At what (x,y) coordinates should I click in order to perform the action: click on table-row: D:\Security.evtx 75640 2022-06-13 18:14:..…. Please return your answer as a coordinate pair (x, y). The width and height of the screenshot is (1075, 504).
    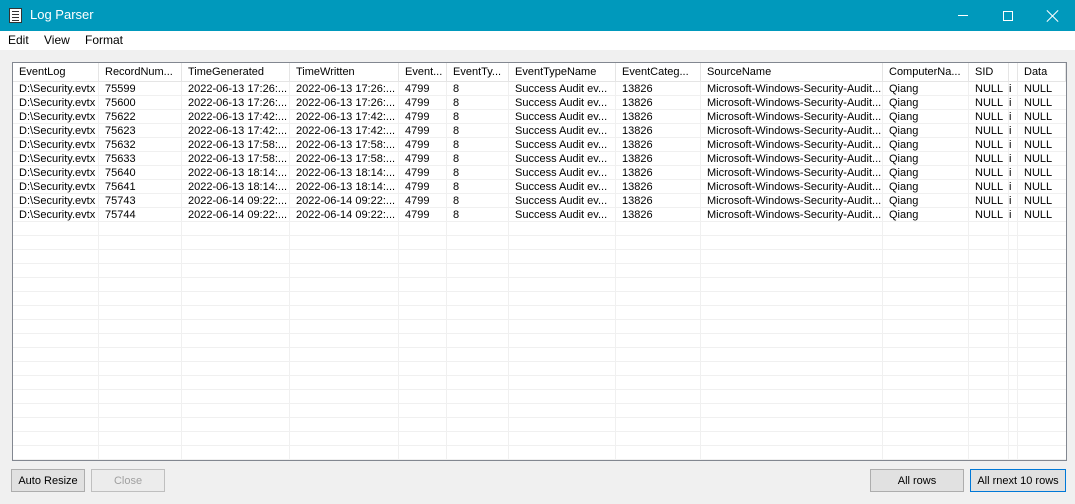
    Looking at the image, I should click on (539, 173).